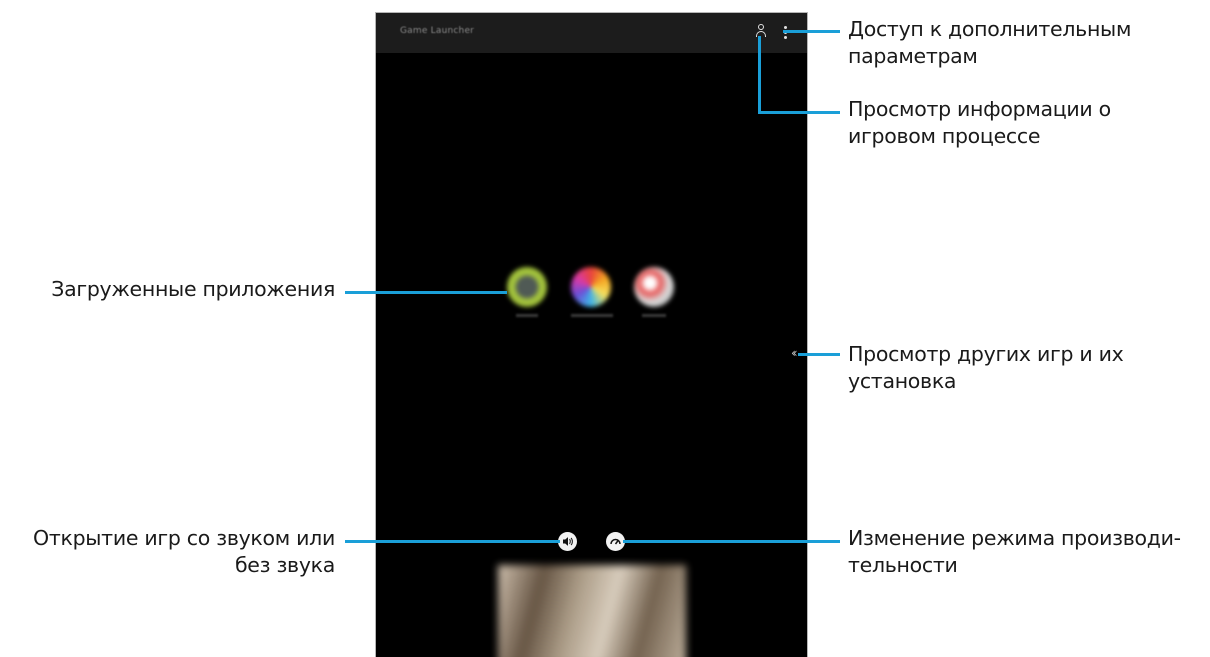  Describe the element at coordinates (437, 31) in the screenshot. I see `app-title: Game Launcher` at that location.